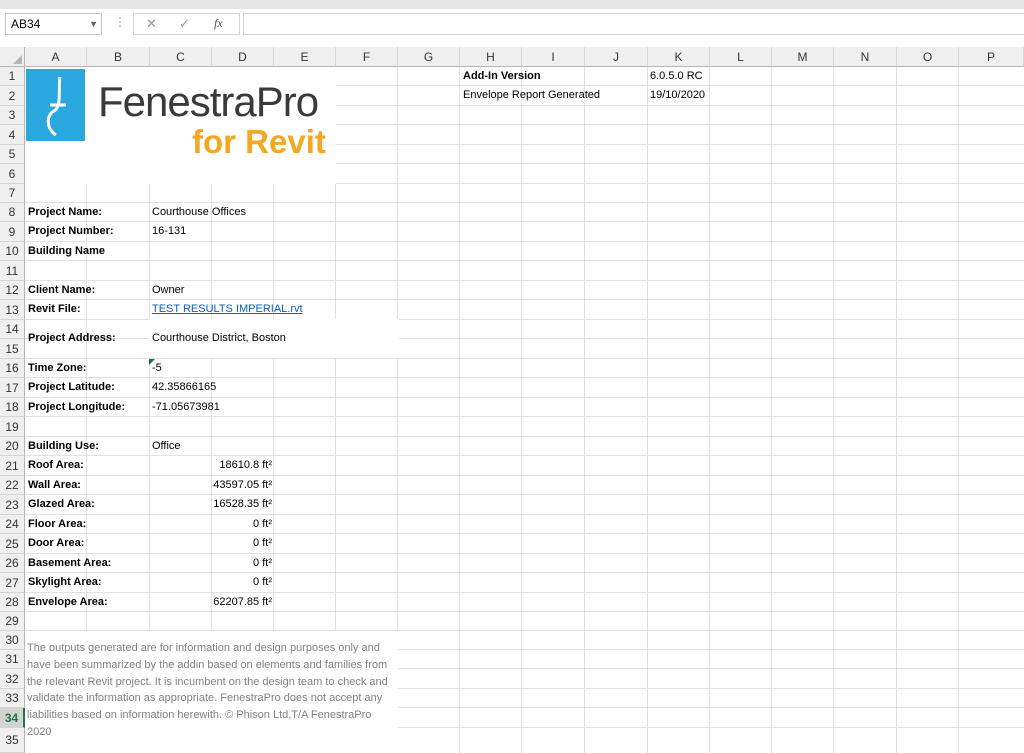  What do you see at coordinates (991, 57) in the screenshot?
I see `column-header-p: P` at bounding box center [991, 57].